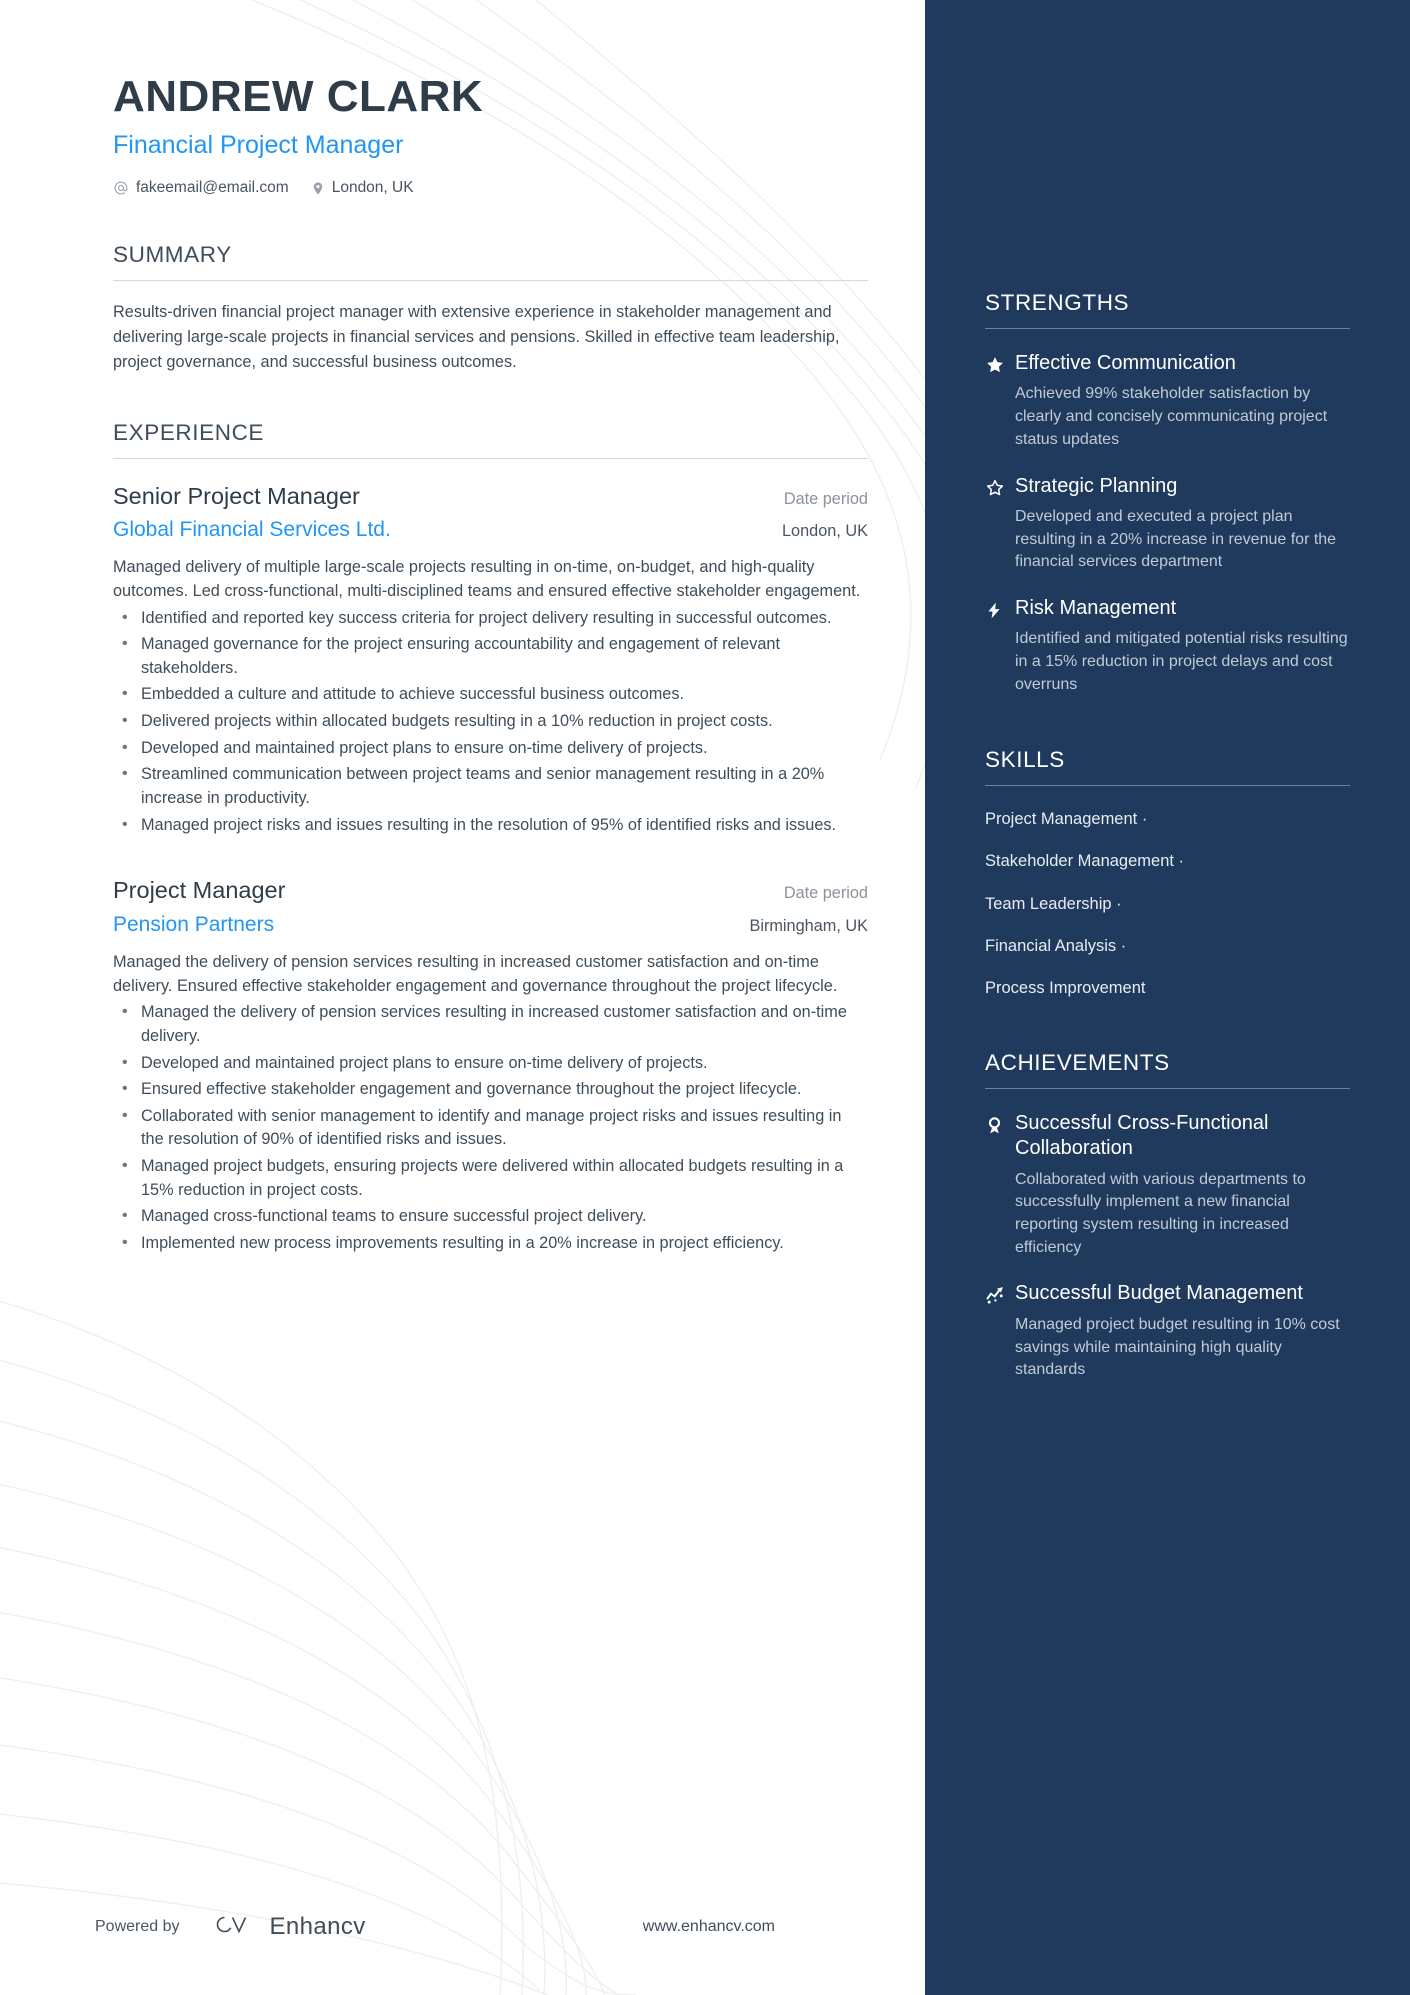  What do you see at coordinates (808, 925) in the screenshot?
I see `experience-location: Birmingham, UK` at bounding box center [808, 925].